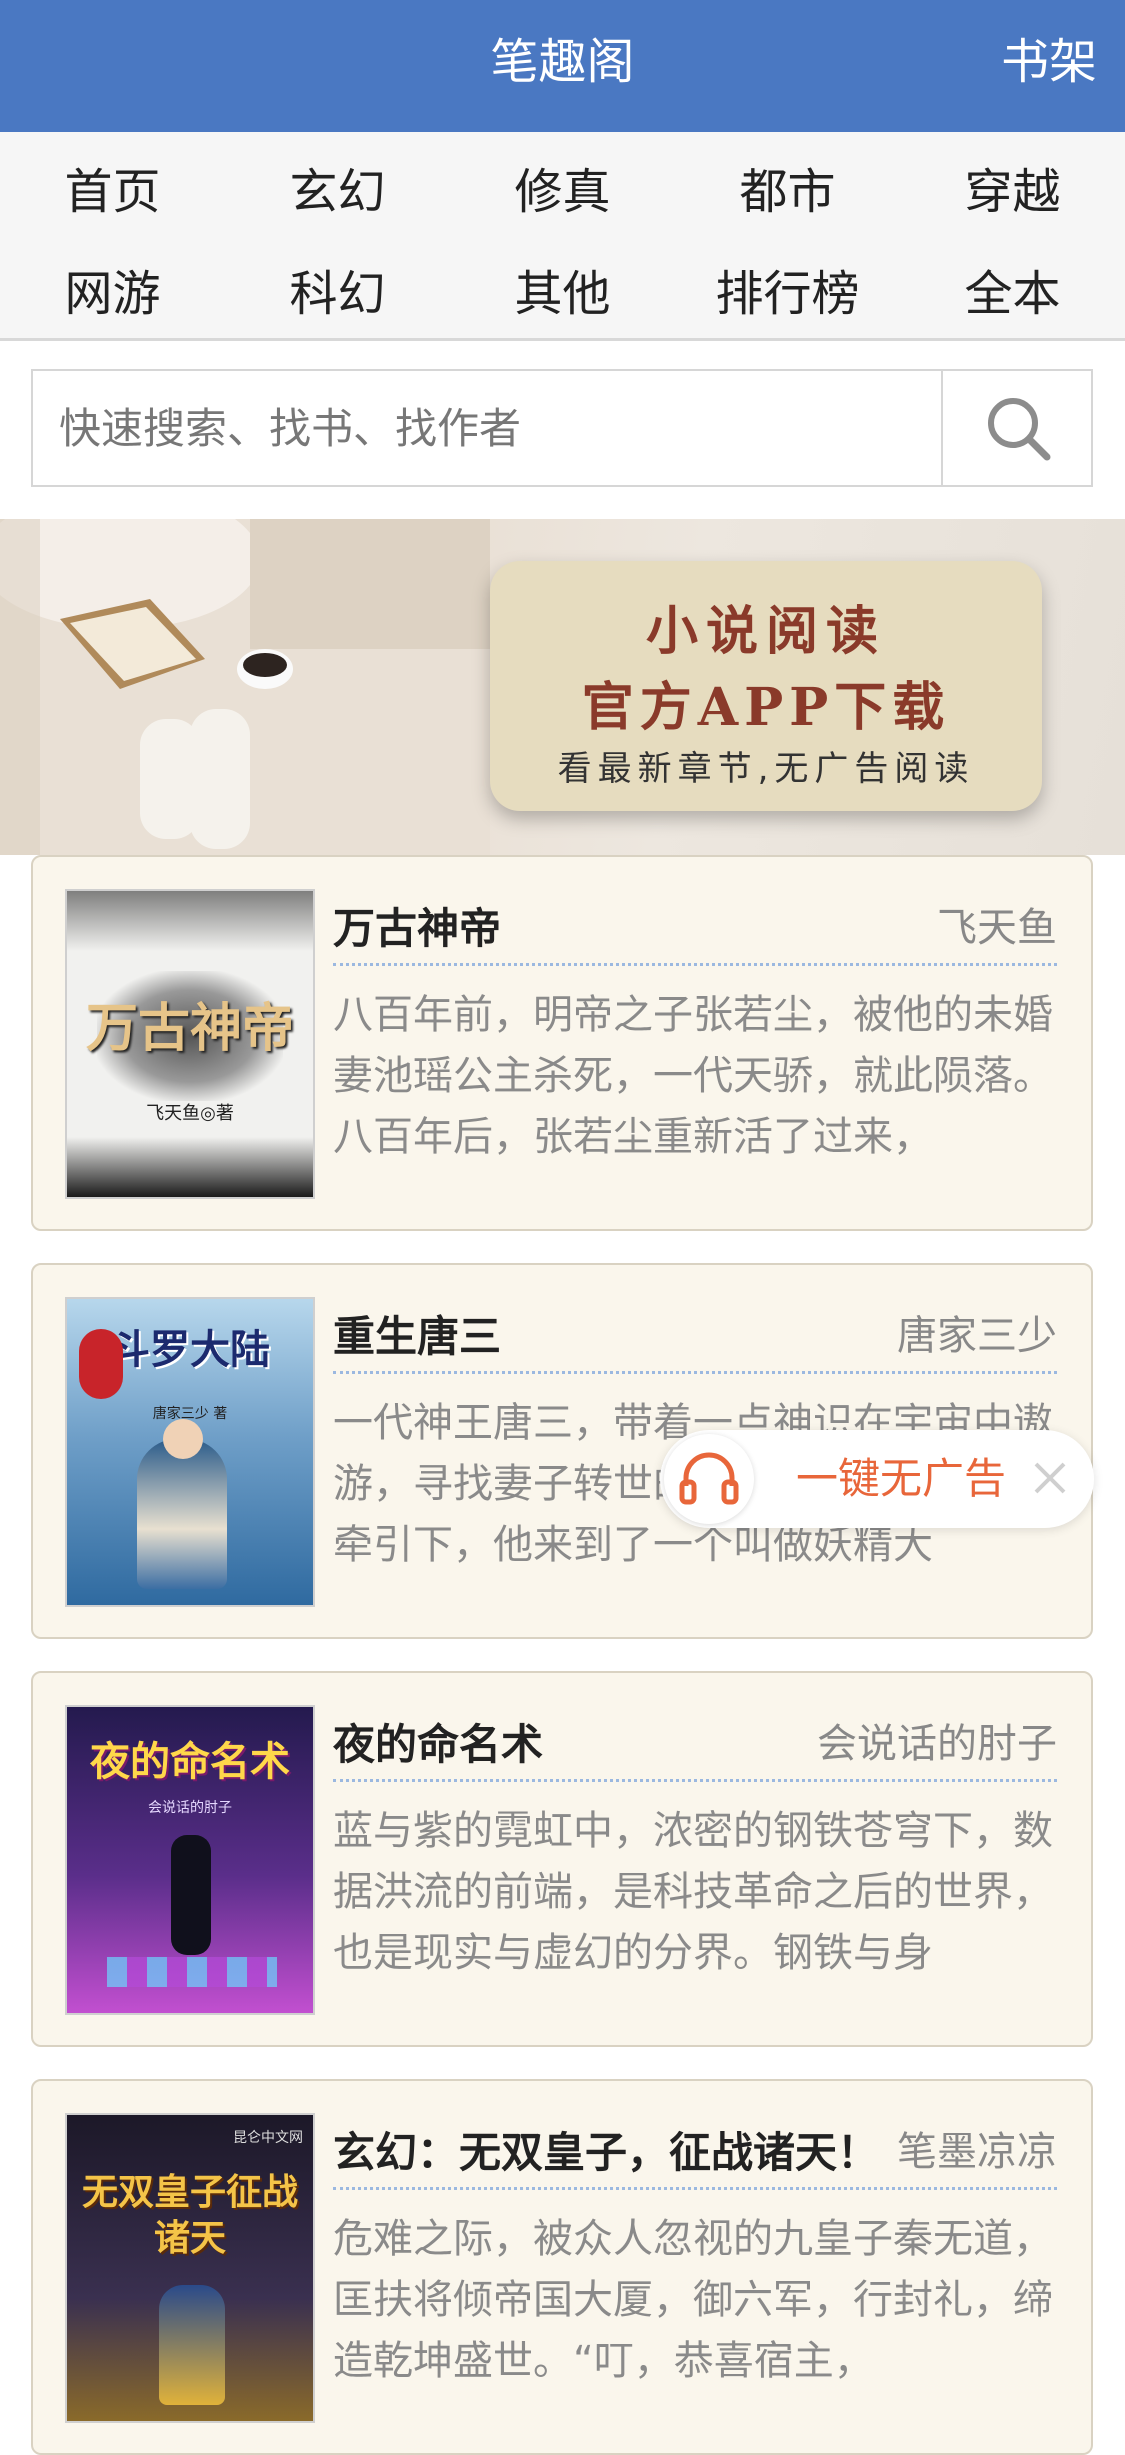 The width and height of the screenshot is (1125, 2455). I want to click on book-title: 万古神帝, so click(417, 925).